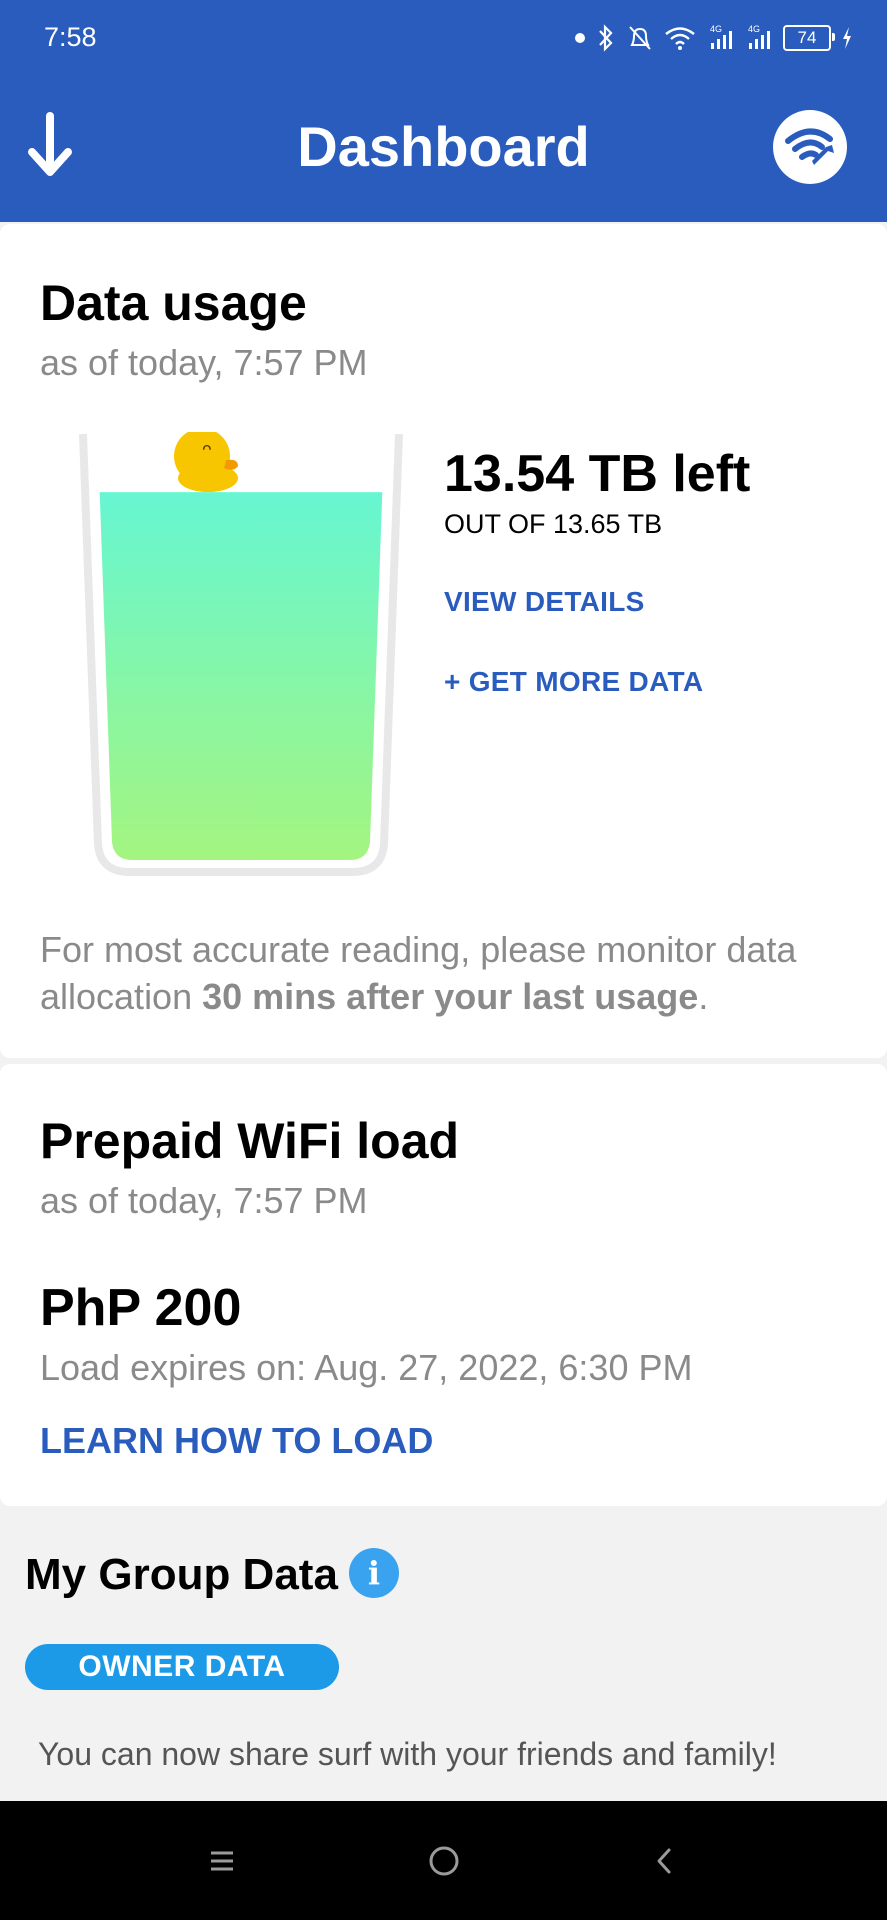 This screenshot has height=1920, width=887. What do you see at coordinates (236, 1441) in the screenshot?
I see `learn-how-to-load-link: LEARN HOW TO LOAD` at bounding box center [236, 1441].